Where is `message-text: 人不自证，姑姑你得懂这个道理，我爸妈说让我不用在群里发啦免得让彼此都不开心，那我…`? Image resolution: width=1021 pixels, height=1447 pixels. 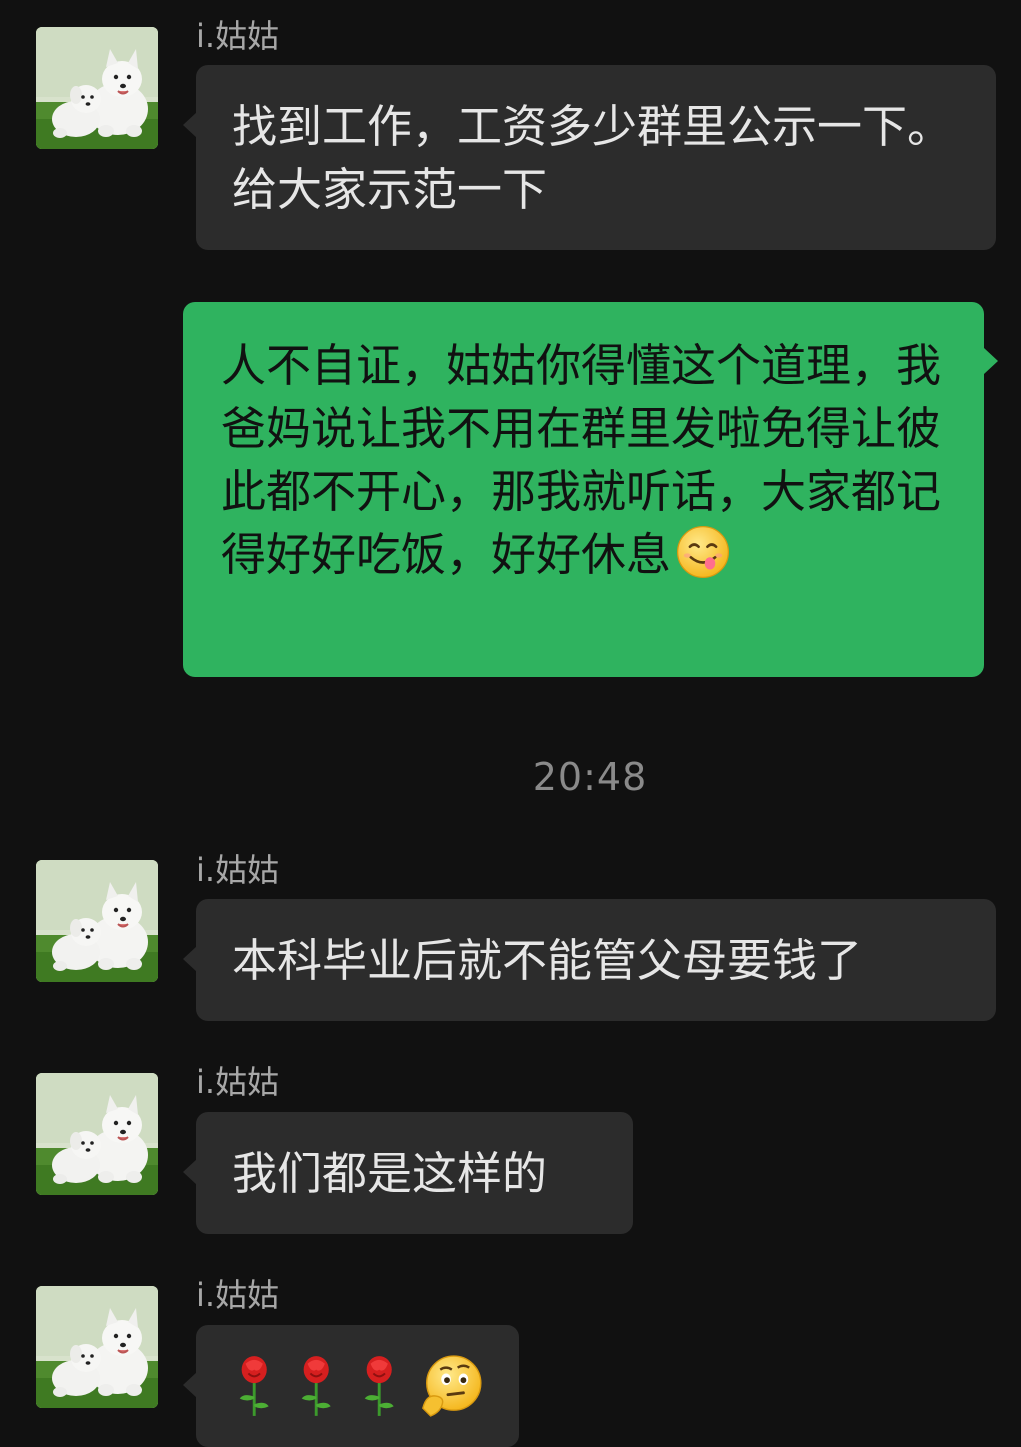
message-text: 人不自证，姑姑你得懂这个道理，我爸妈说让我不用在群里发啦免得让彼此都不开心，那我… is located at coordinates (581, 460).